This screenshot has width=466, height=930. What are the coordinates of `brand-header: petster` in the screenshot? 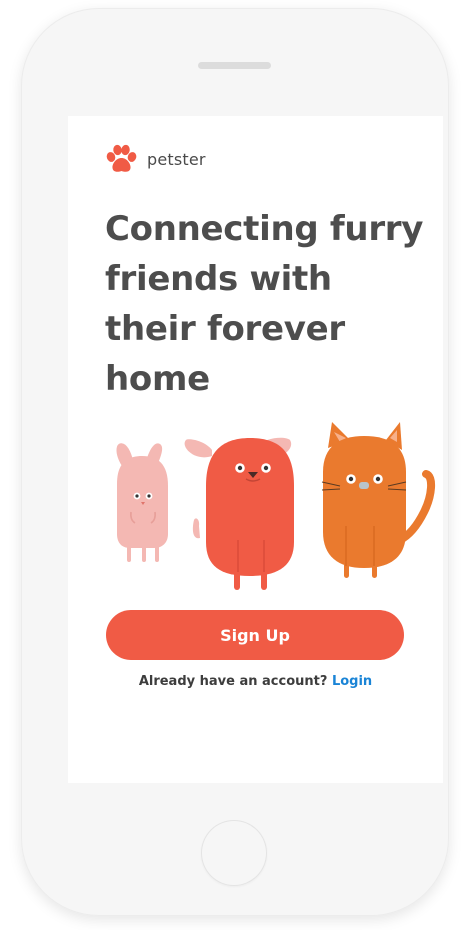 It's located at (155, 159).